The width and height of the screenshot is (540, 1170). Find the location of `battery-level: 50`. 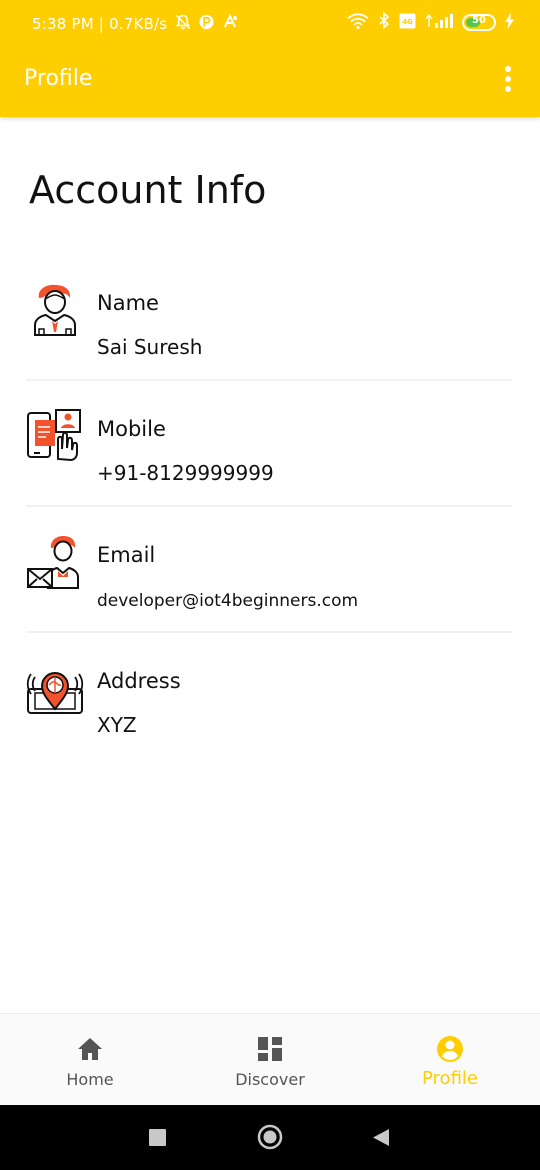

battery-level: 50 is located at coordinates (479, 20).